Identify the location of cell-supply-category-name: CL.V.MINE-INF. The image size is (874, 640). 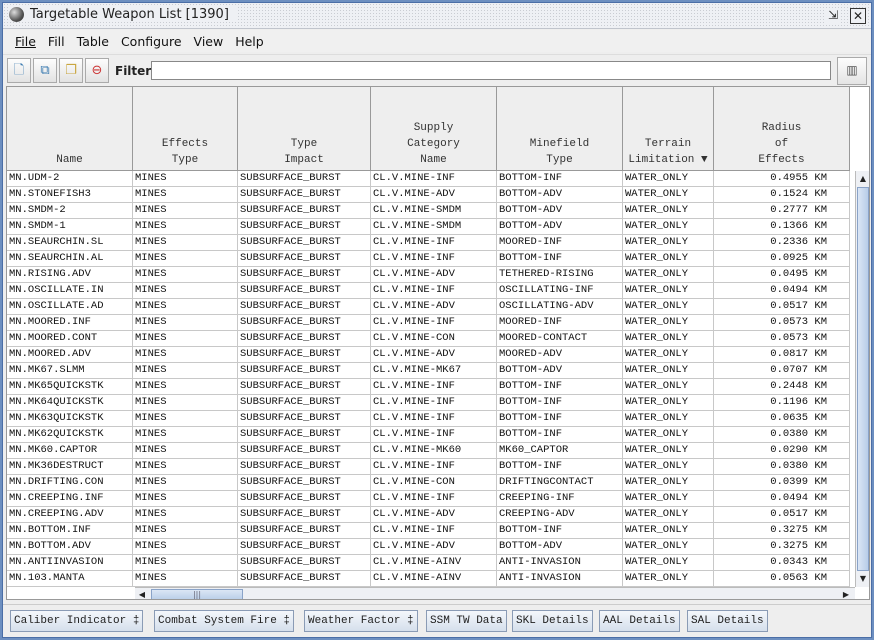
(434, 466).